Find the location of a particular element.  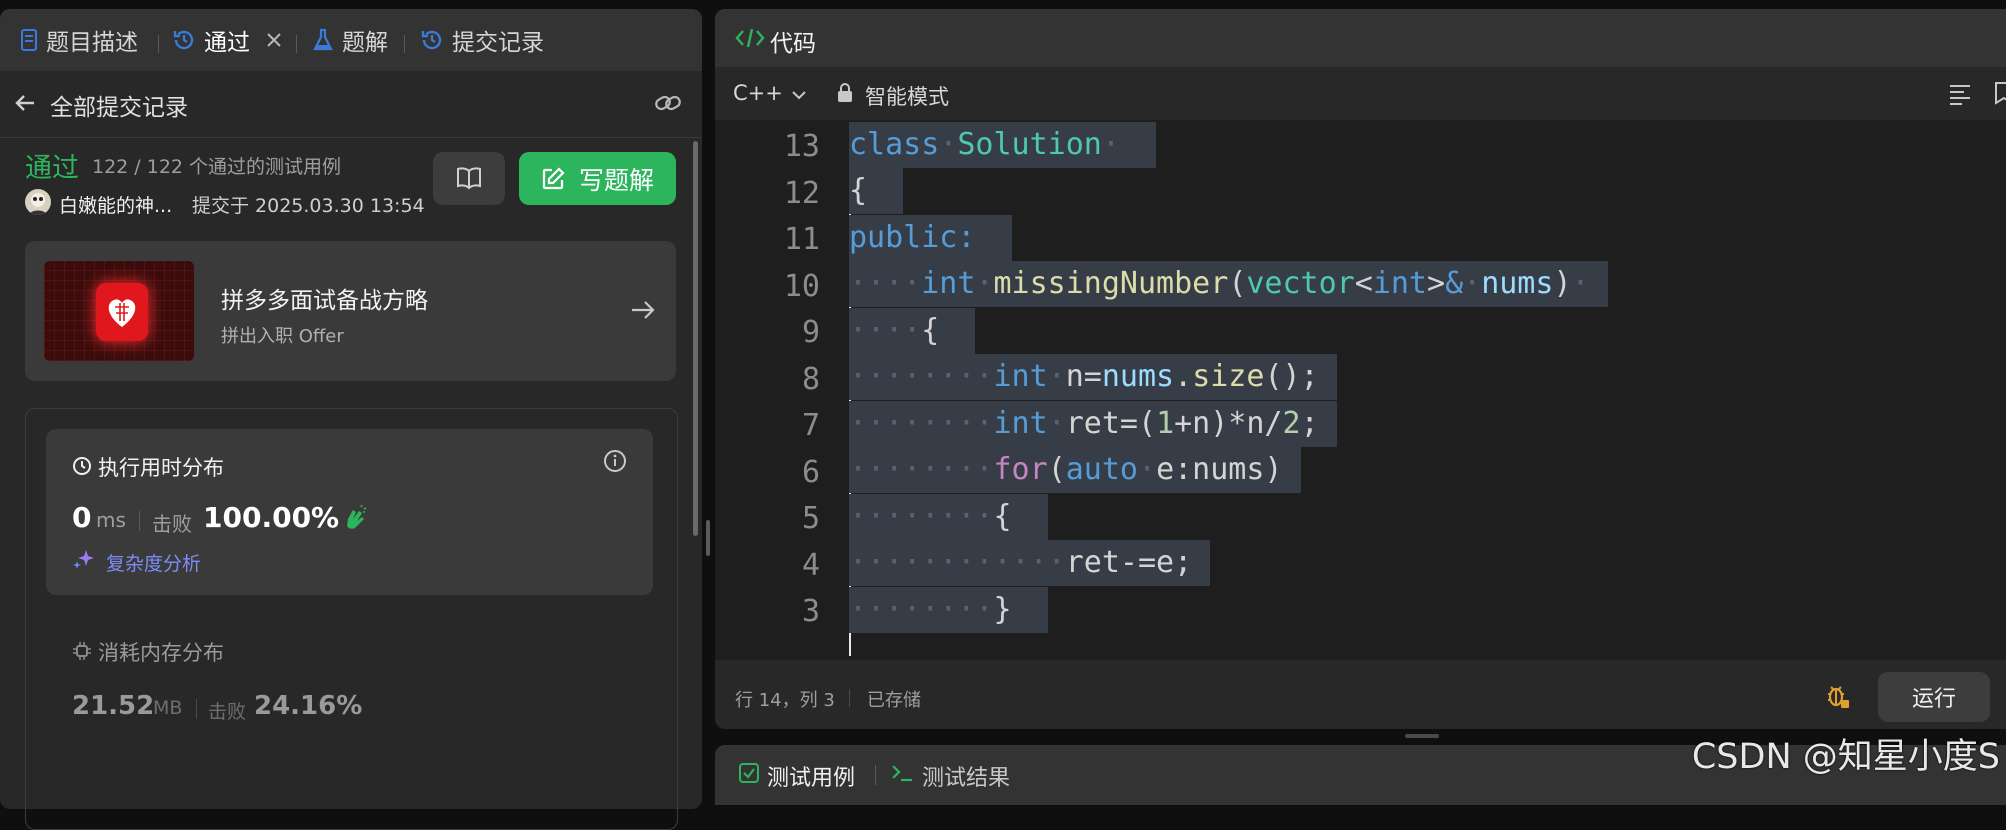

submitted-time: 提交于 2025.03.30 13:54 is located at coordinates (308, 206).